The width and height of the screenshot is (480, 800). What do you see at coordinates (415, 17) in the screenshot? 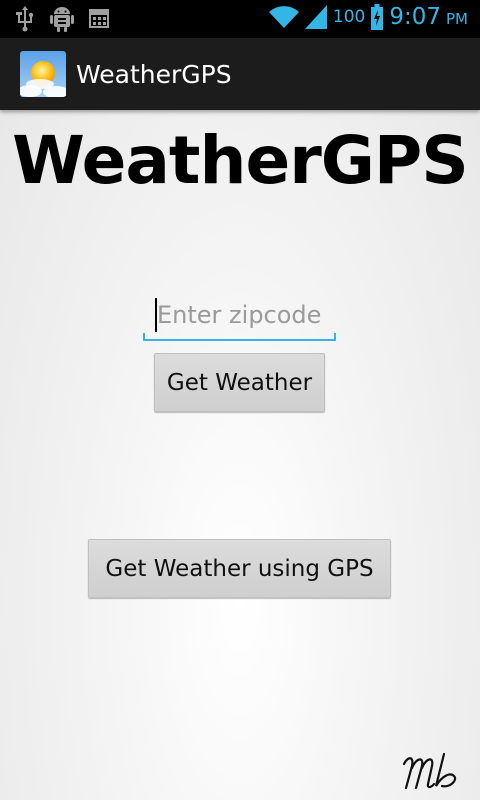
I see `clock-time: 9:07` at bounding box center [415, 17].